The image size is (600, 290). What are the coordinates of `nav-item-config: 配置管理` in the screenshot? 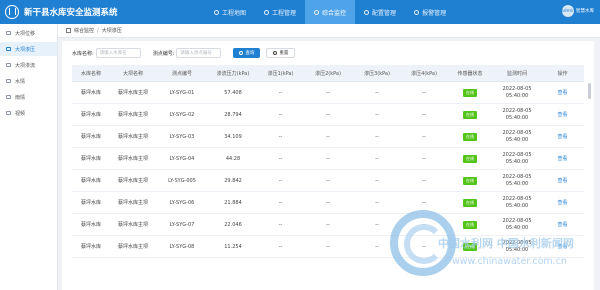 It's located at (380, 12).